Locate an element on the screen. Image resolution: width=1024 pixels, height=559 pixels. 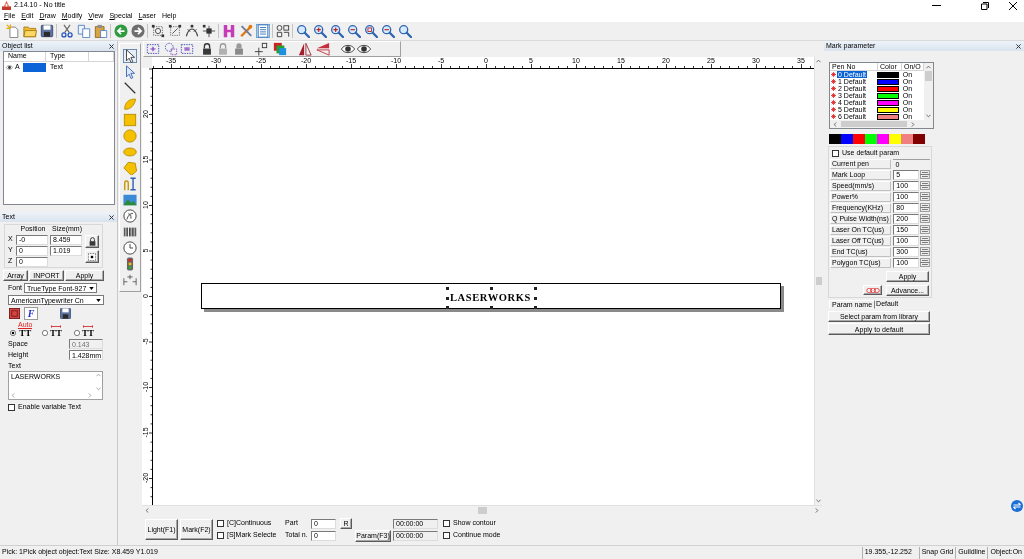
list-icon is located at coordinates (262, 31).